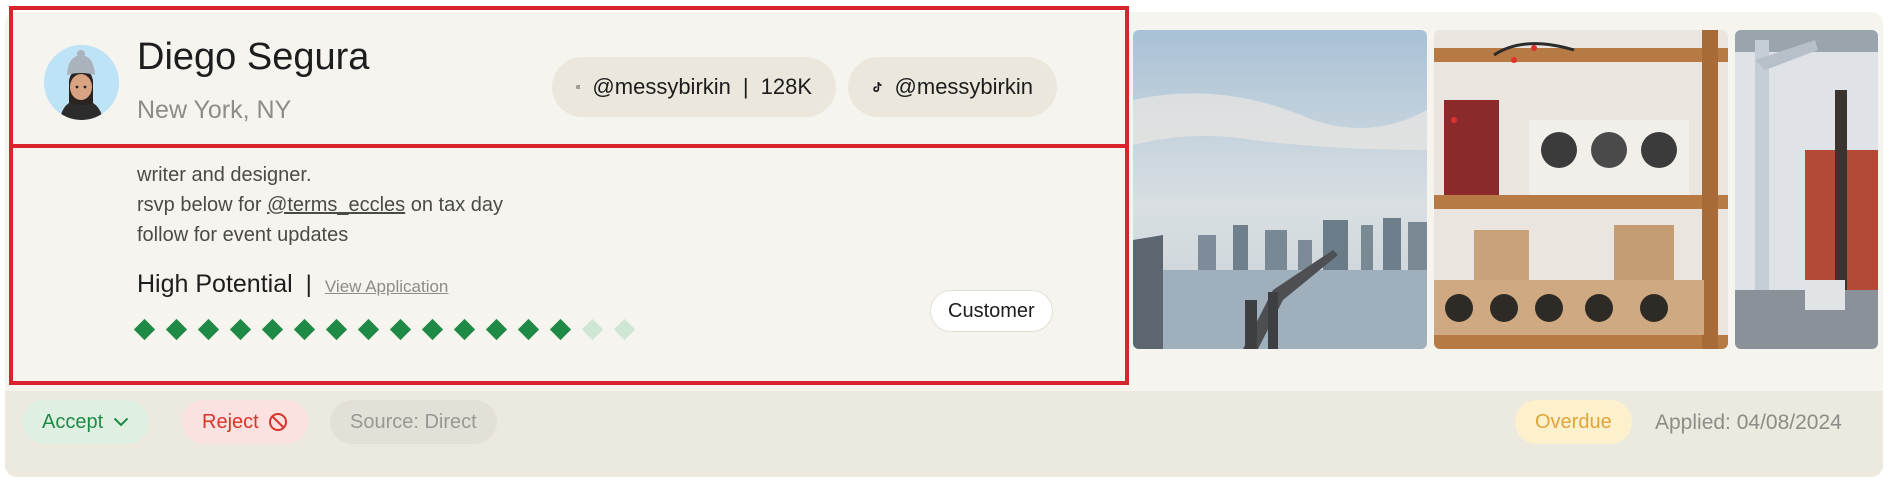 Image resolution: width=1902 pixels, height=490 pixels. I want to click on reject-label: Reject, so click(230, 421).